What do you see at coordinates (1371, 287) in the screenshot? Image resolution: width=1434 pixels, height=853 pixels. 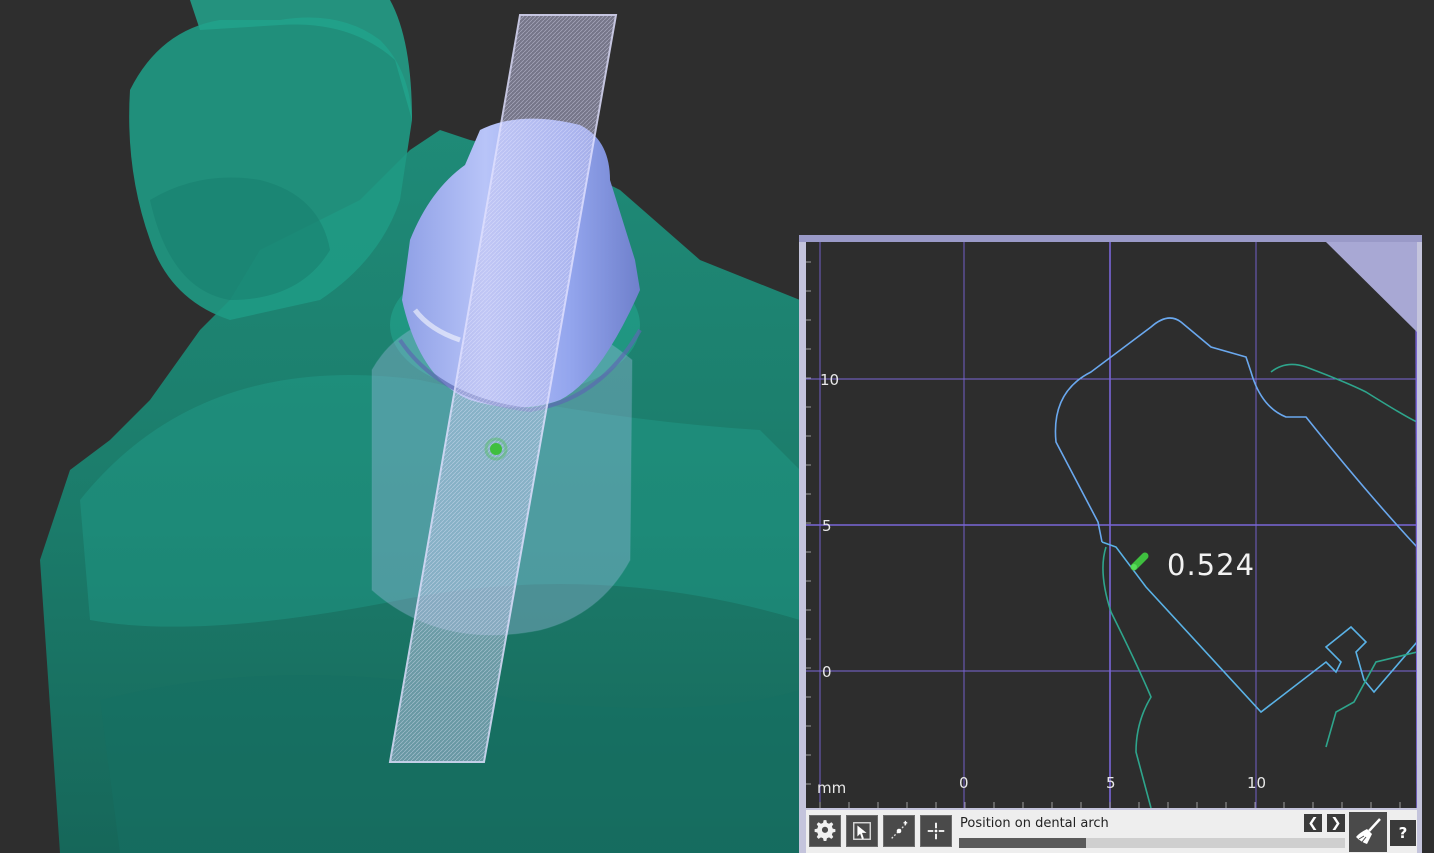 I see `corner-resize-handle` at bounding box center [1371, 287].